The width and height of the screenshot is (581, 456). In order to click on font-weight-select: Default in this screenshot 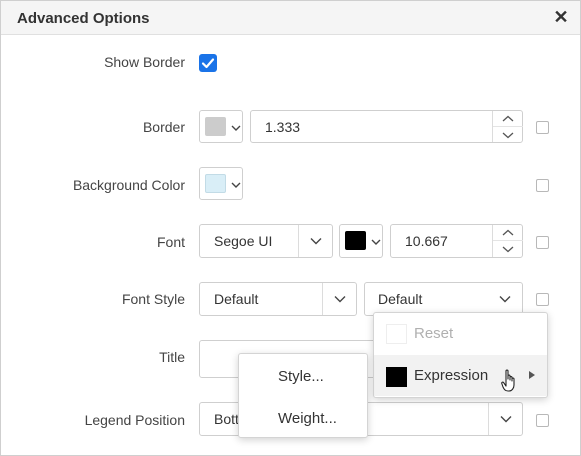, I will do `click(443, 299)`.